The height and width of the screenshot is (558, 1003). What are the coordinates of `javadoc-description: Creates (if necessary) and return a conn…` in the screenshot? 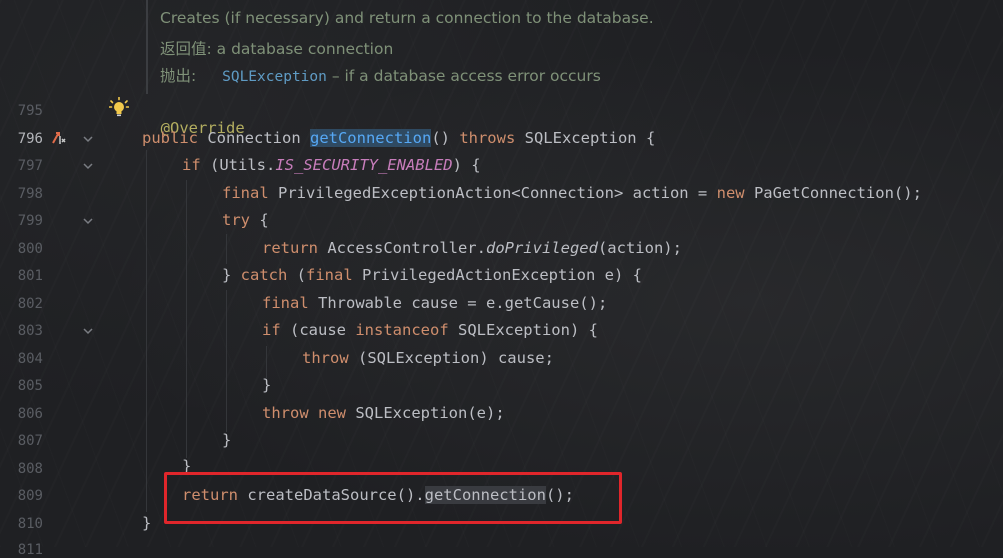 It's located at (407, 18).